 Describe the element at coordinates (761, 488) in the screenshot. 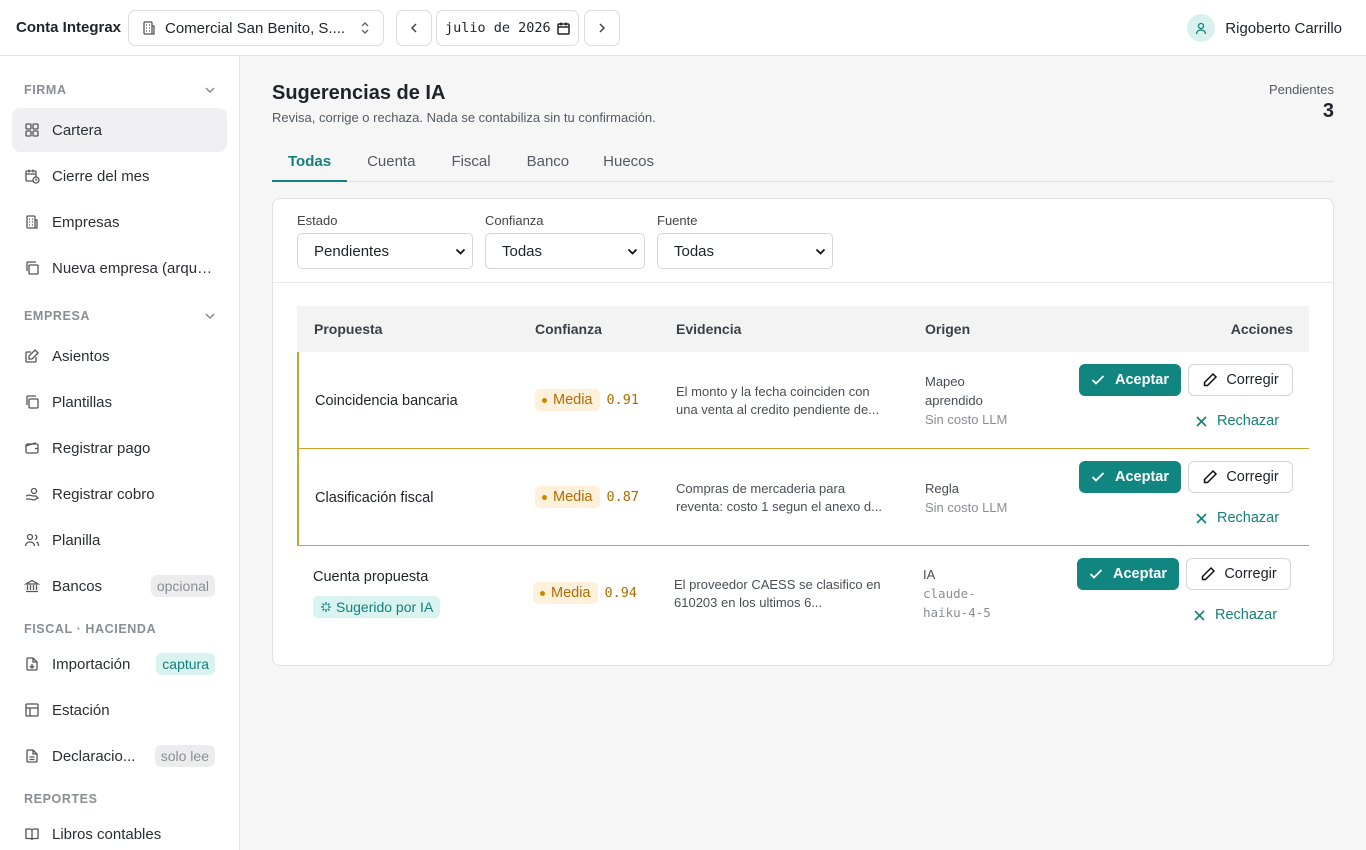

I see `evidence-line: Compras de mercaderia para` at that location.